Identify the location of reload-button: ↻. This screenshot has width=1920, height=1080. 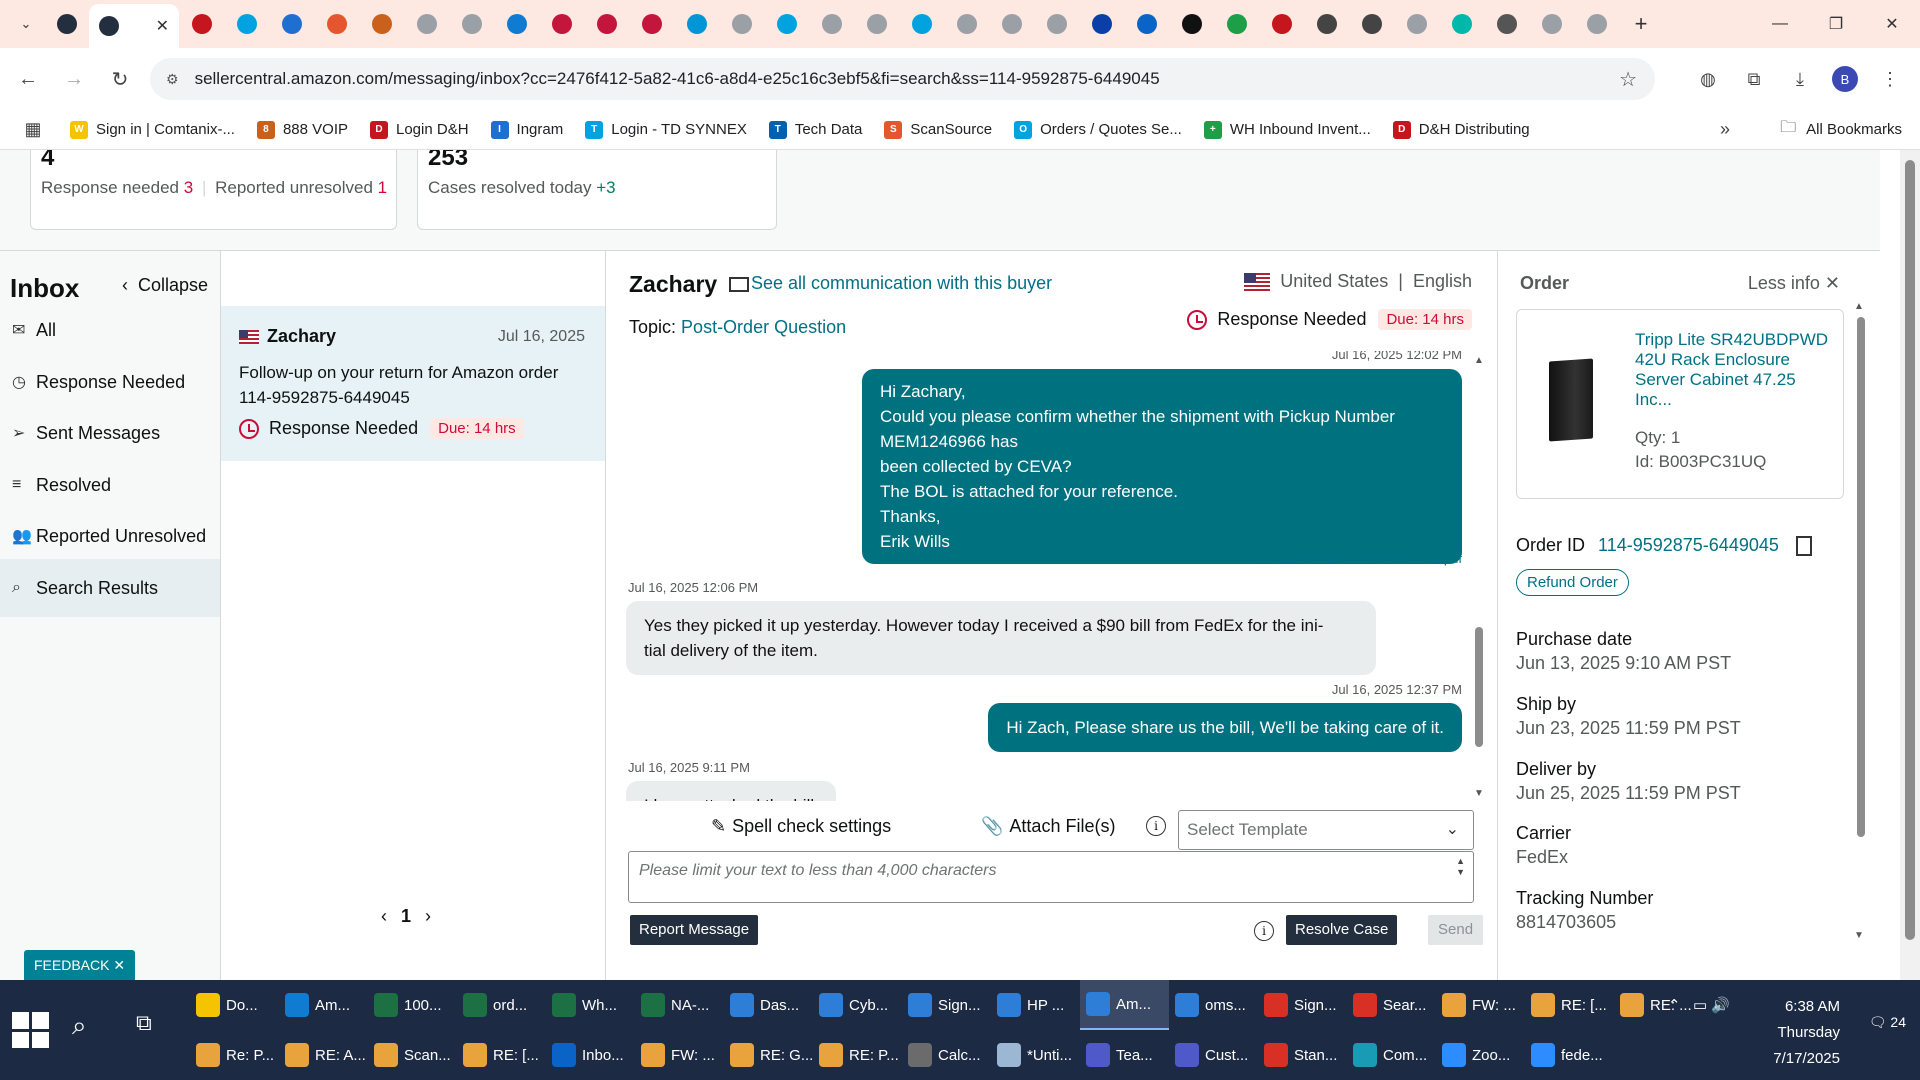
(120, 79).